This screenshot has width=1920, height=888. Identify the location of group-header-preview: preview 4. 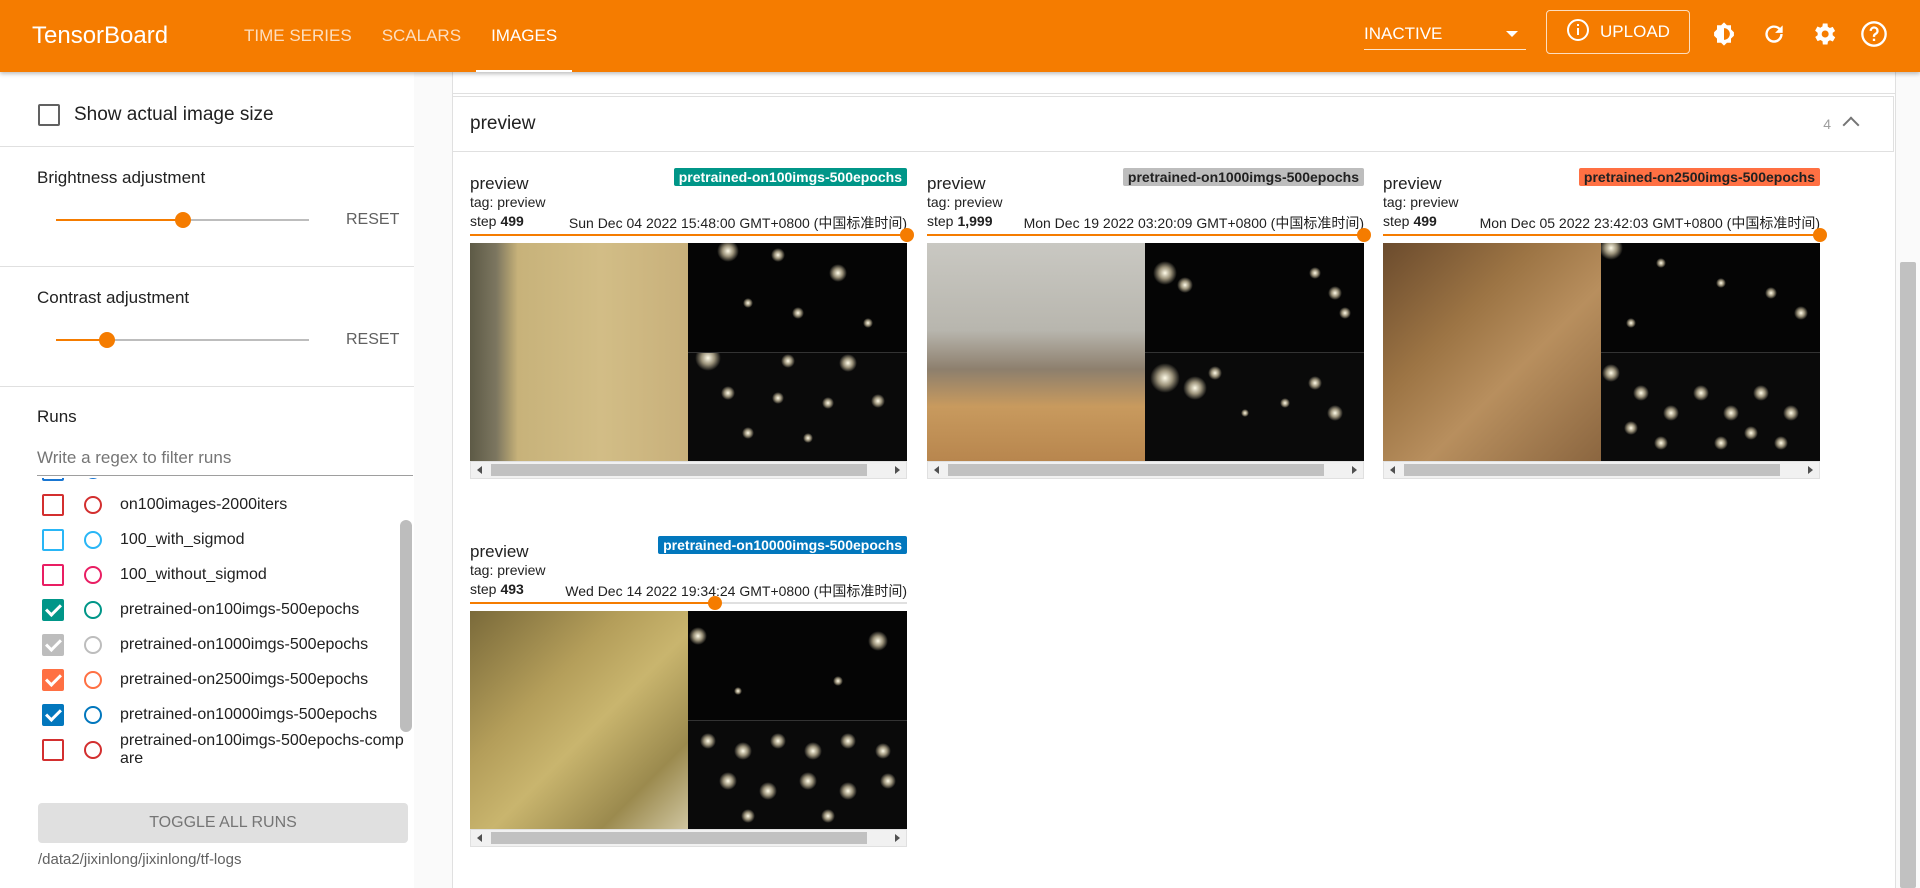
(1173, 124).